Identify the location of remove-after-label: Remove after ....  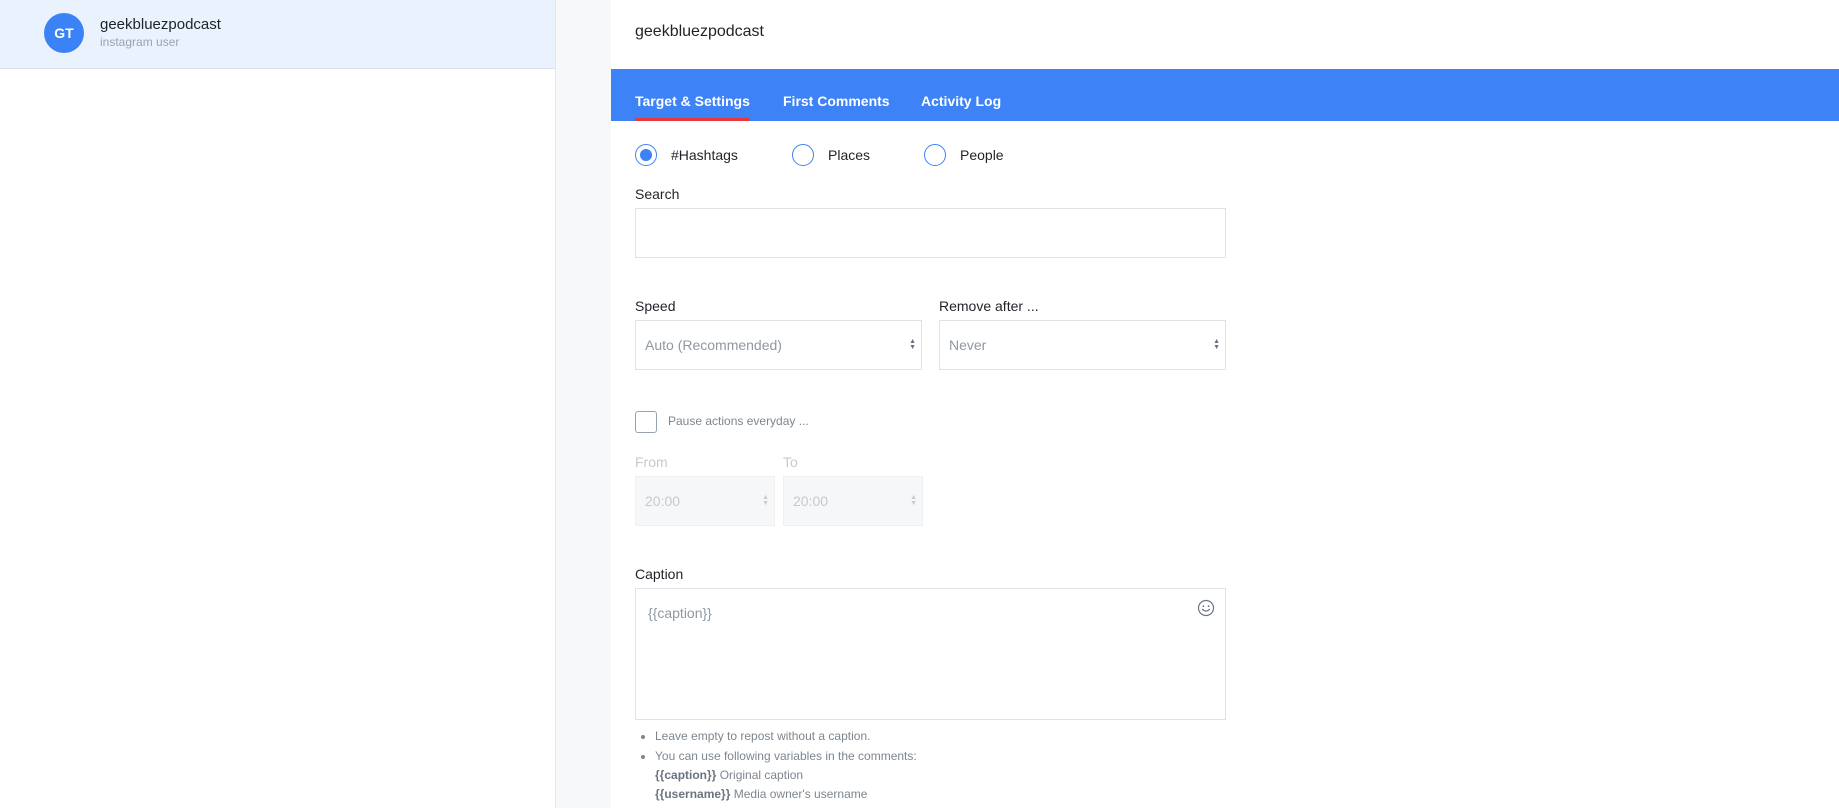
(989, 306).